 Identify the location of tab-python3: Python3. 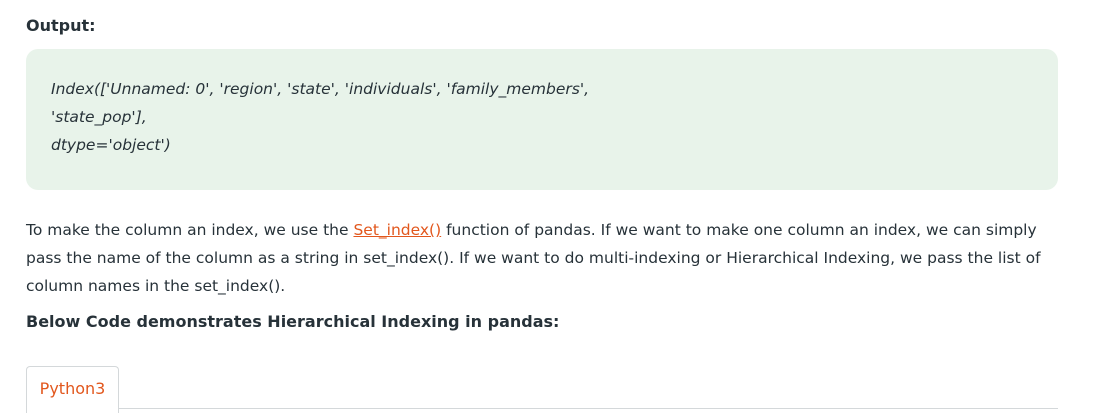
(72, 389).